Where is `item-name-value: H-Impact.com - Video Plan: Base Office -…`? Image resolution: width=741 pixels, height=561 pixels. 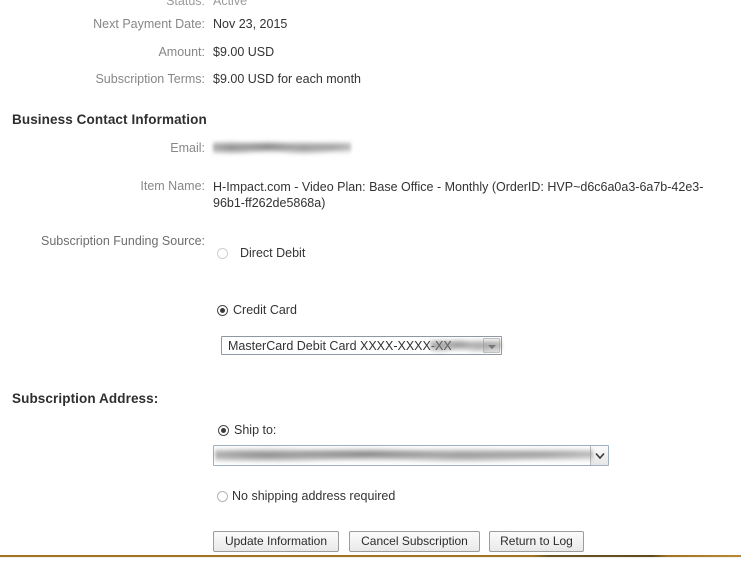 item-name-value: H-Impact.com - Video Plan: Base Office -… is located at coordinates (458, 195).